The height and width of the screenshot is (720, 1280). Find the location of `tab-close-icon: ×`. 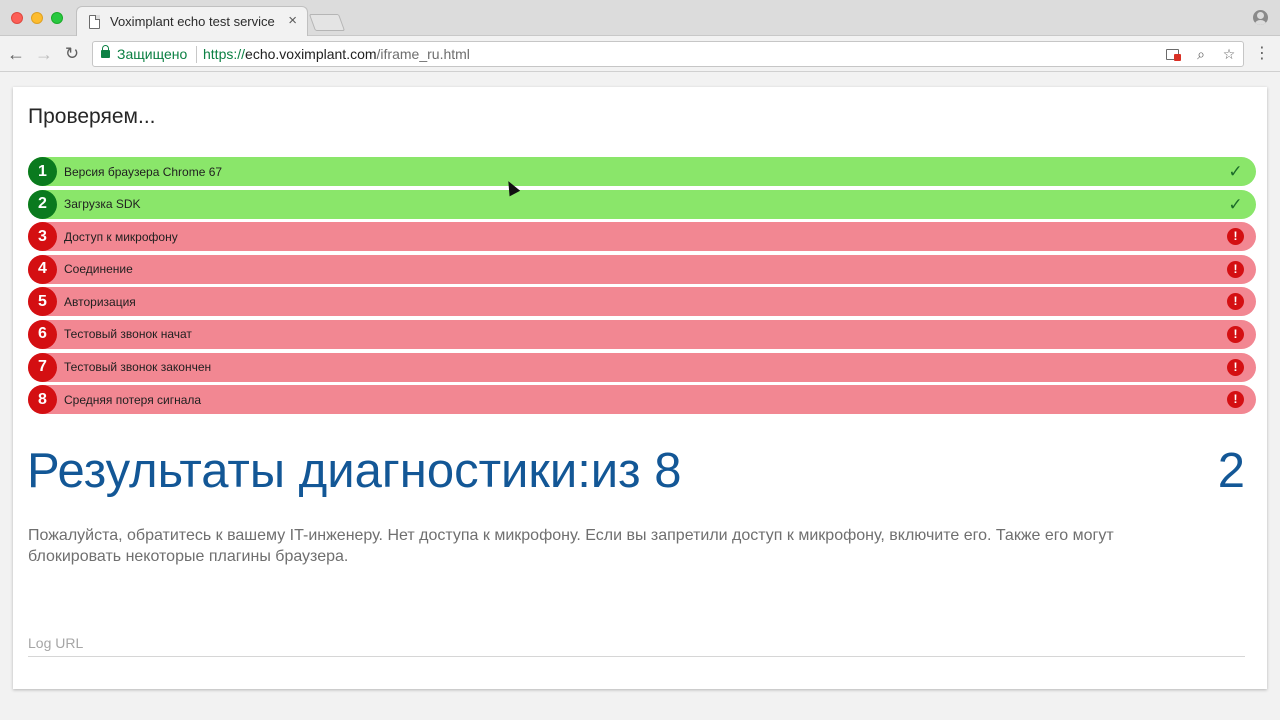

tab-close-icon: × is located at coordinates (292, 21).